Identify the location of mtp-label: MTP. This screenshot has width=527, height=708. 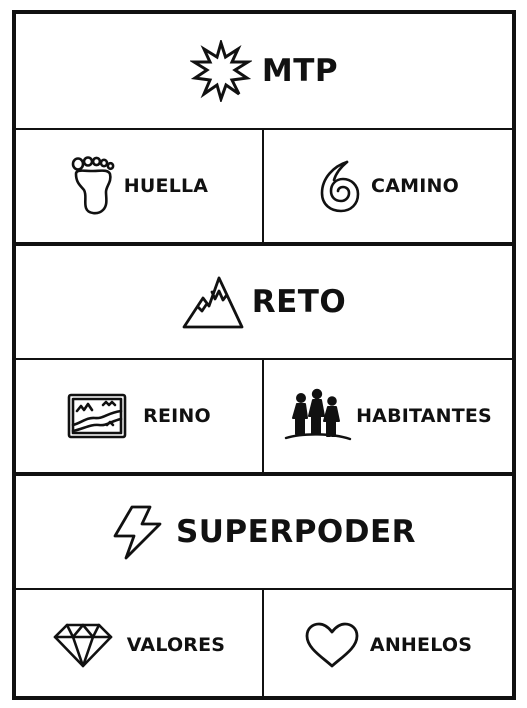
(300, 71).